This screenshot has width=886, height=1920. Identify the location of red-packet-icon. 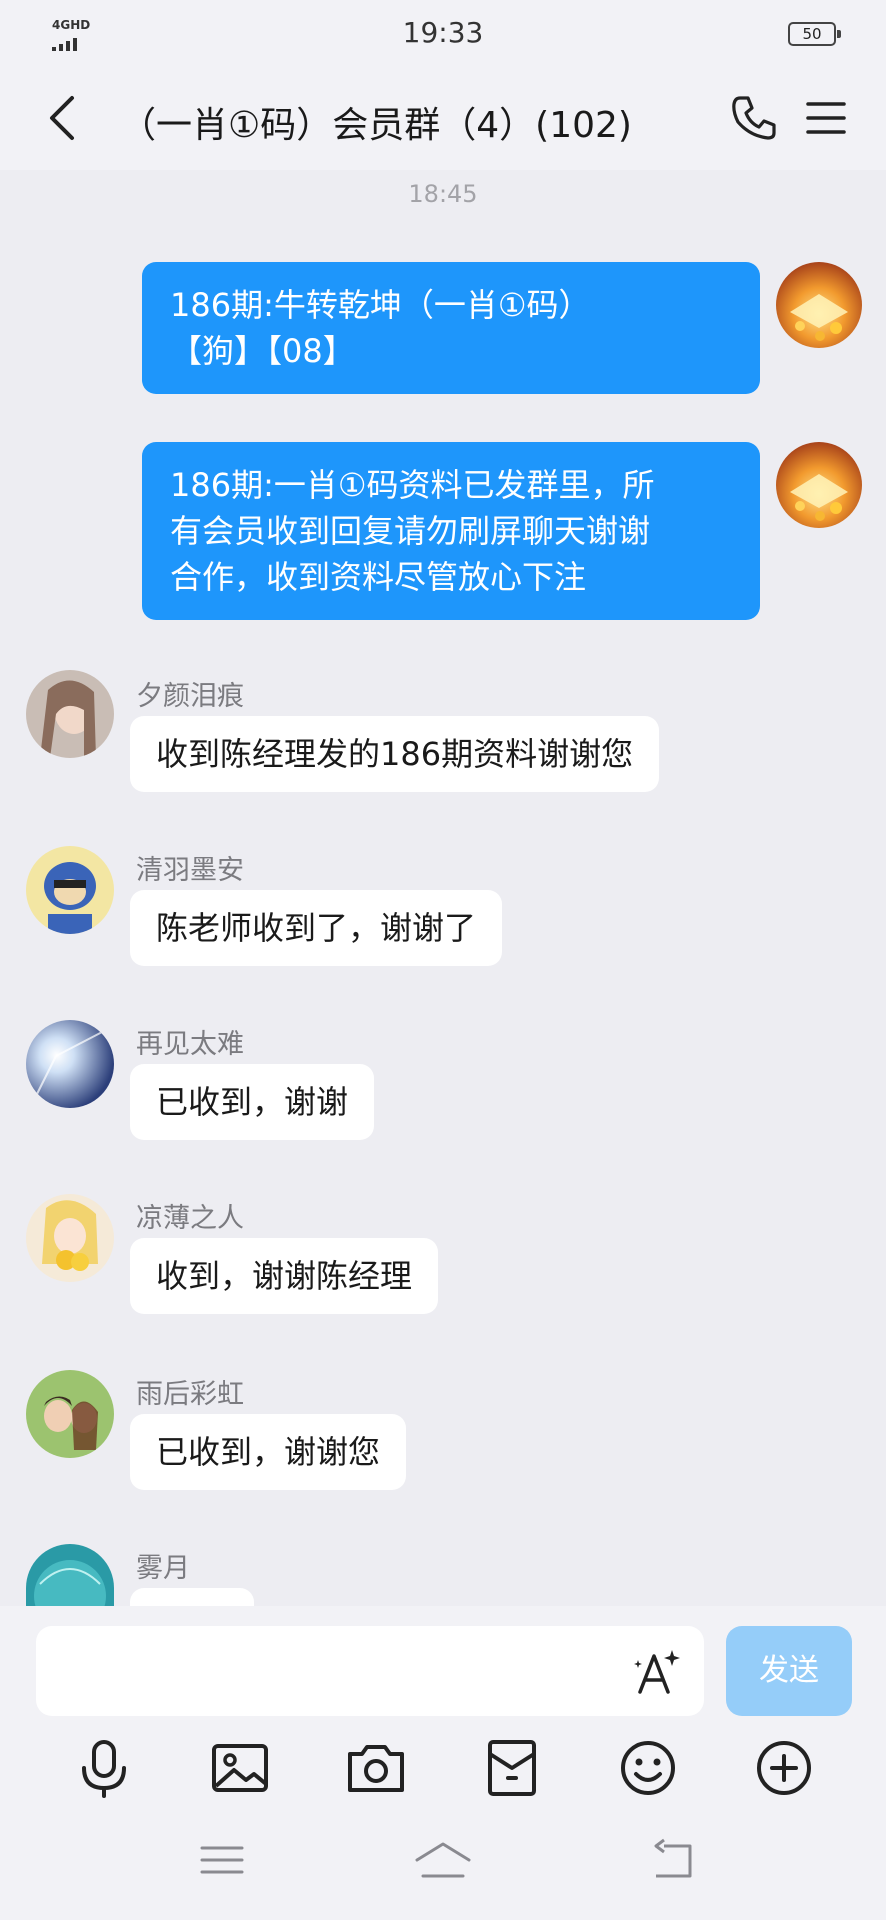
(512, 1768).